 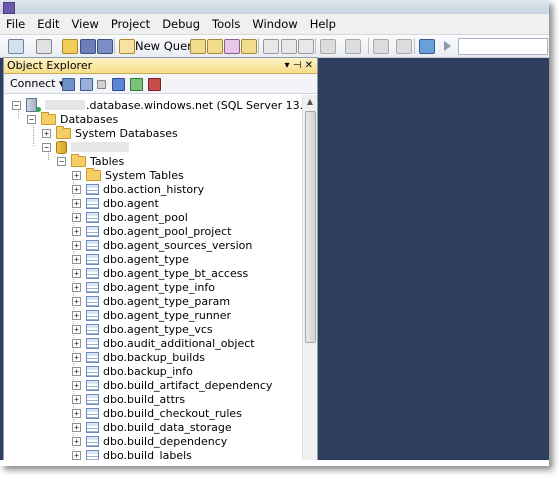 I want to click on tree-node-table: + dbo.agent_sources_version, so click(x=162, y=245).